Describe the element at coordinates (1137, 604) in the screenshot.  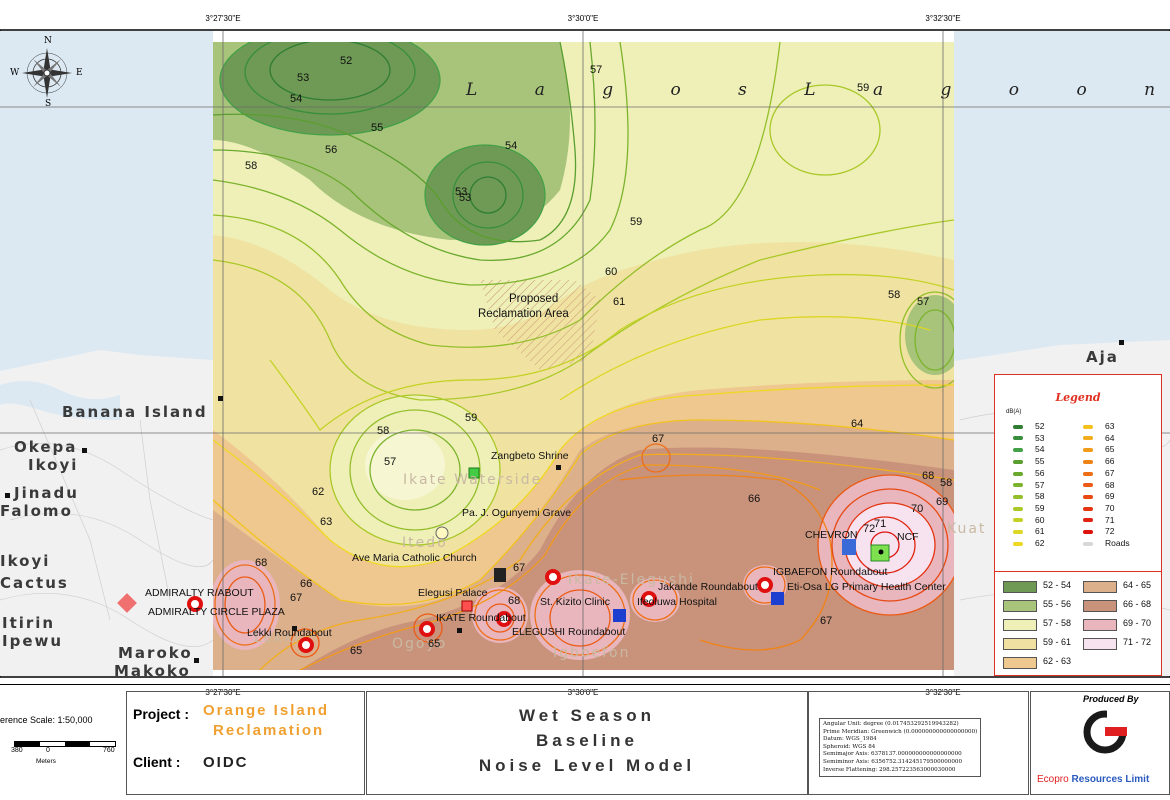
I see `legend-class-label: 66 - 68` at that location.